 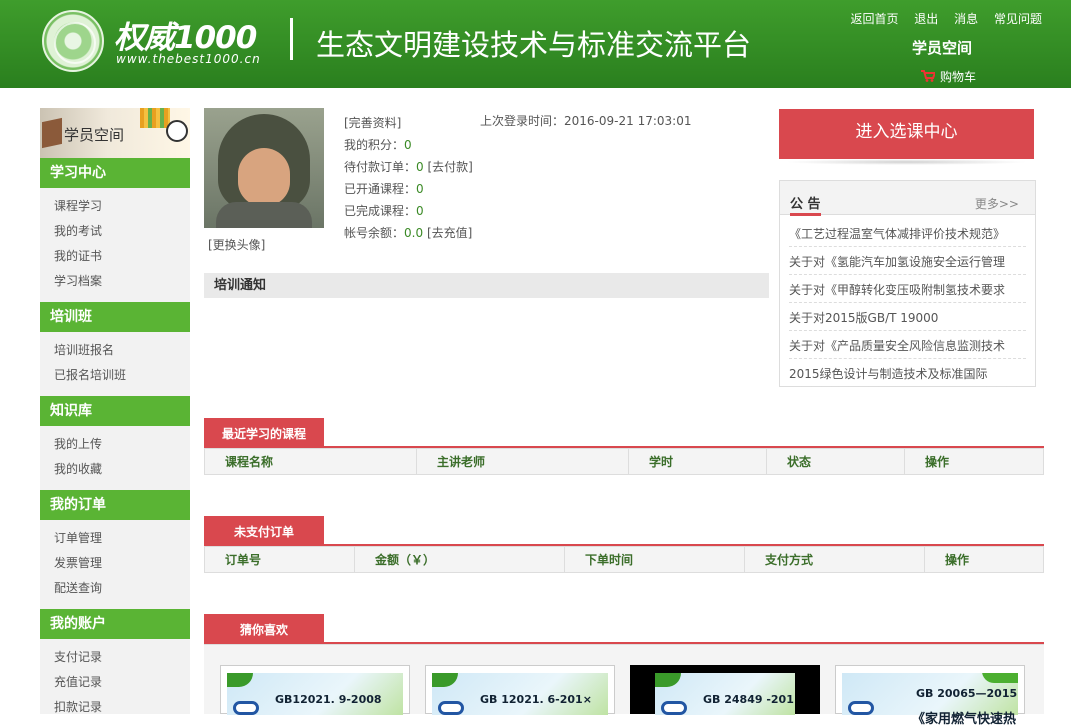 What do you see at coordinates (264, 433) in the screenshot?
I see `tab-recent-courses: 最近学习的课程` at bounding box center [264, 433].